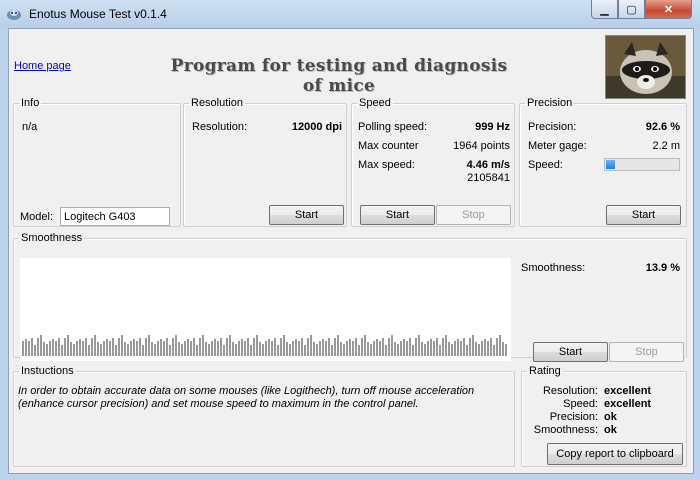 The width and height of the screenshot is (700, 480). Describe the element at coordinates (488, 165) in the screenshot. I see `max-speed-value: 4.46 m/s` at that location.